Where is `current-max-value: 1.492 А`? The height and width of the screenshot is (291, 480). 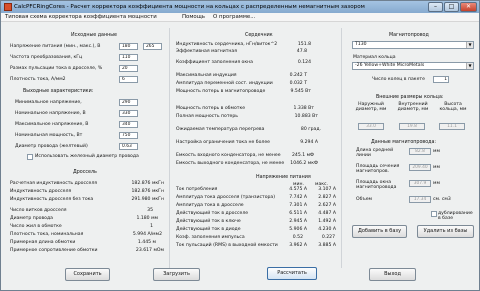
current-max-value: 1.492 А is located at coordinates (327, 221).